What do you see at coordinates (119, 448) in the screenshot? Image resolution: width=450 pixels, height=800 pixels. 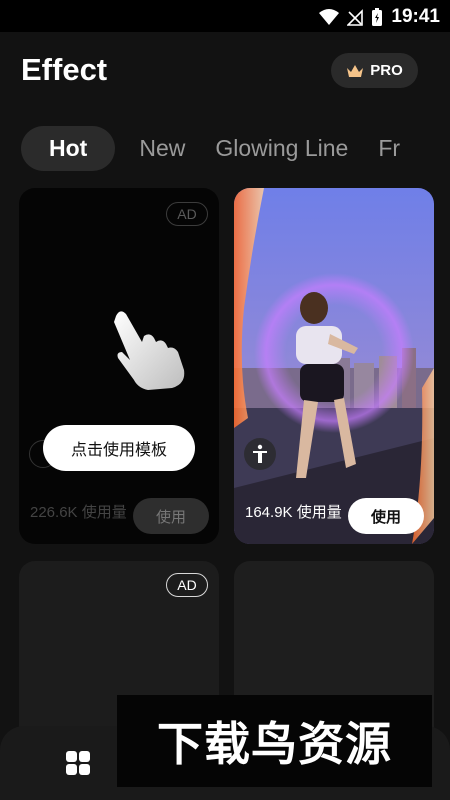 I see `use-template-tooltip: 点击使用模板` at bounding box center [119, 448].